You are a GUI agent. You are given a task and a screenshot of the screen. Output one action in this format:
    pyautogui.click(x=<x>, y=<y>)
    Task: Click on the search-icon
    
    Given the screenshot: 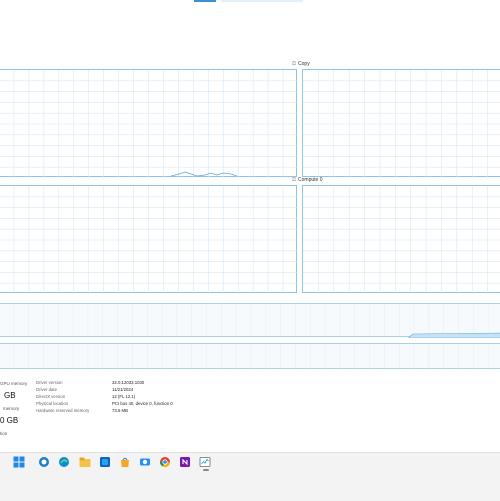 What is the action you would take?
    pyautogui.click(x=44, y=462)
    